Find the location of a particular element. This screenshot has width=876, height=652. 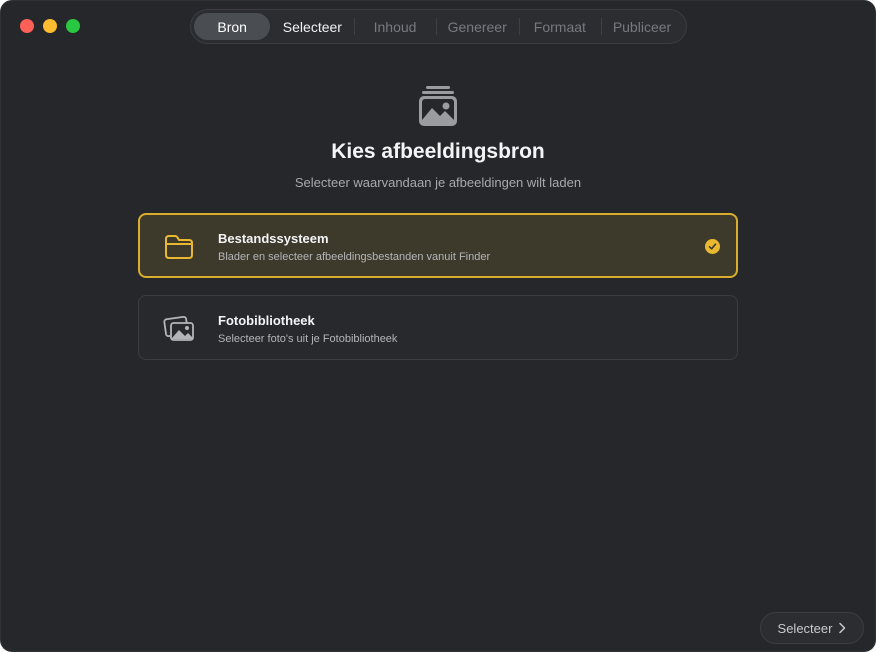

folder-icon is located at coordinates (179, 247).